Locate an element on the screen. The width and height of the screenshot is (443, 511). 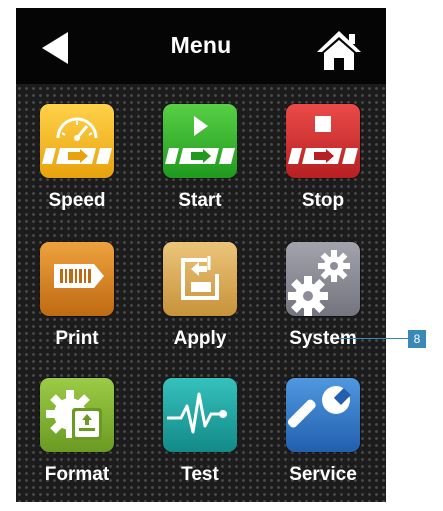
format-label: Format is located at coordinates (77, 474).